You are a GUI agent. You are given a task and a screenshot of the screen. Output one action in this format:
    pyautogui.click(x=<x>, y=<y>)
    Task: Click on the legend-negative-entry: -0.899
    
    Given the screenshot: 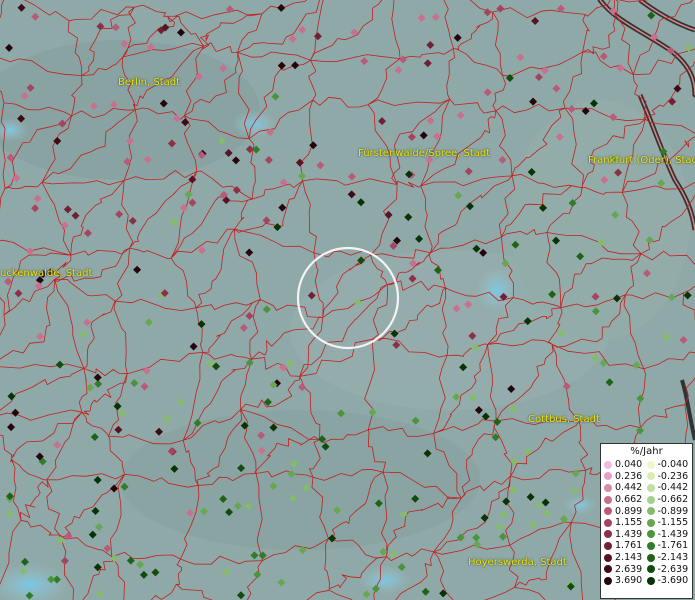 What is the action you would take?
    pyautogui.click(x=668, y=511)
    